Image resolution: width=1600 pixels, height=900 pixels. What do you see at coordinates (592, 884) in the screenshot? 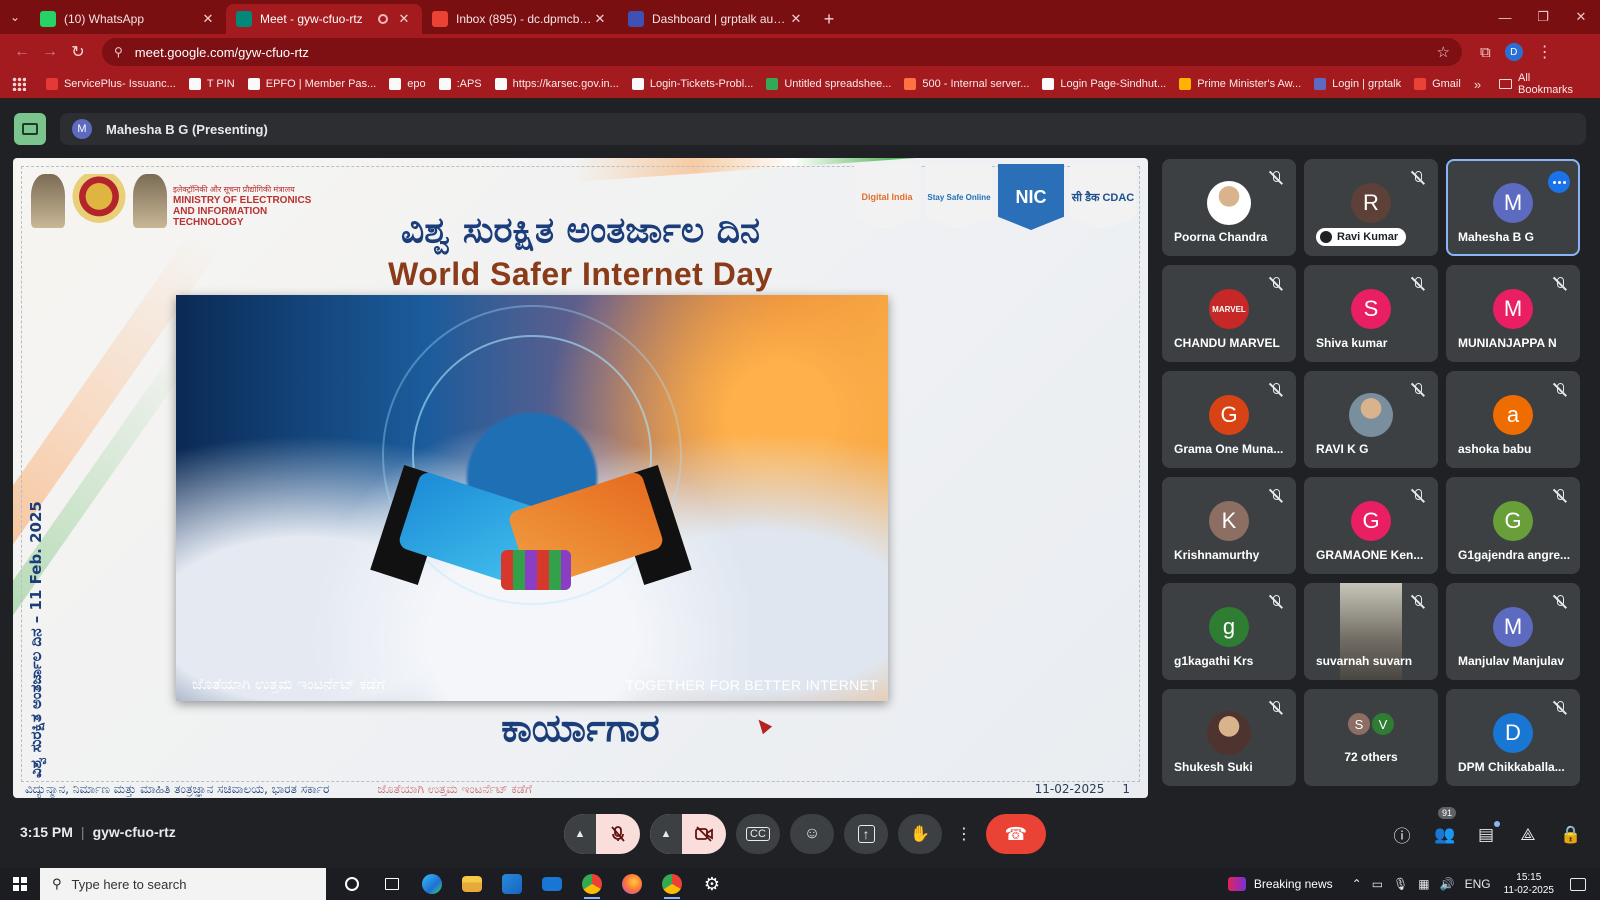
I see `chrome-button` at bounding box center [592, 884].